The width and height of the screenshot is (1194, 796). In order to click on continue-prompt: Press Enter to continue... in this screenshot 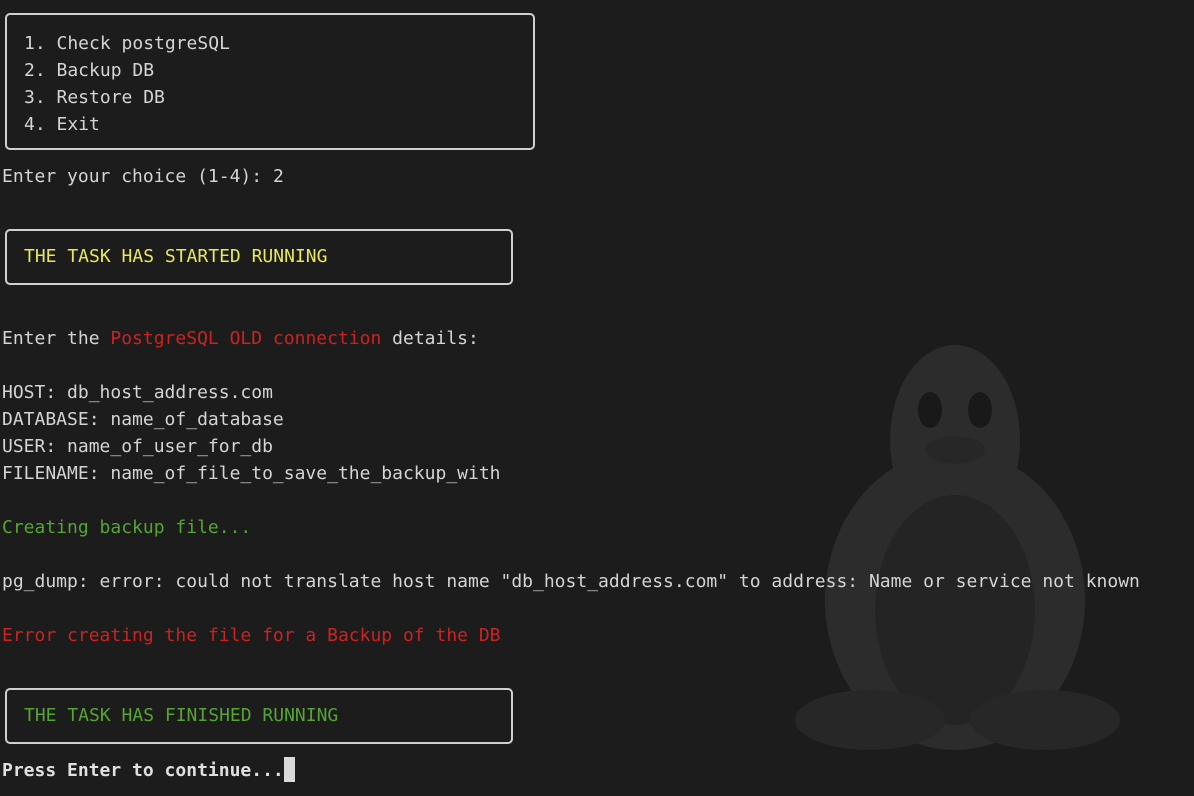, I will do `click(148, 770)`.